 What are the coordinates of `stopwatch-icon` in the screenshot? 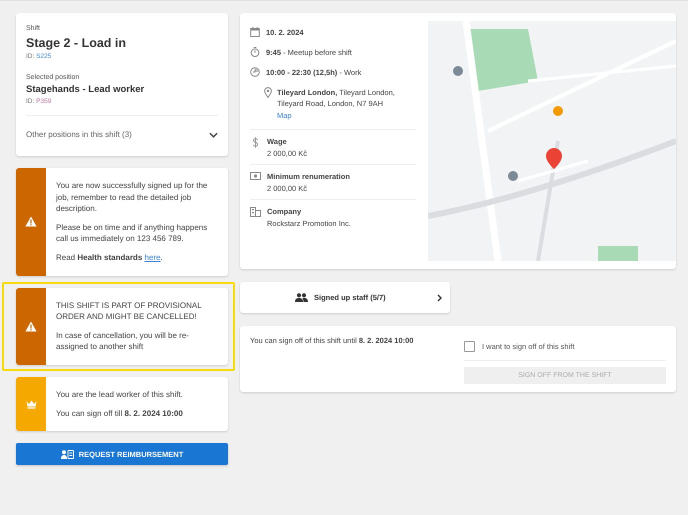 It's located at (255, 52).